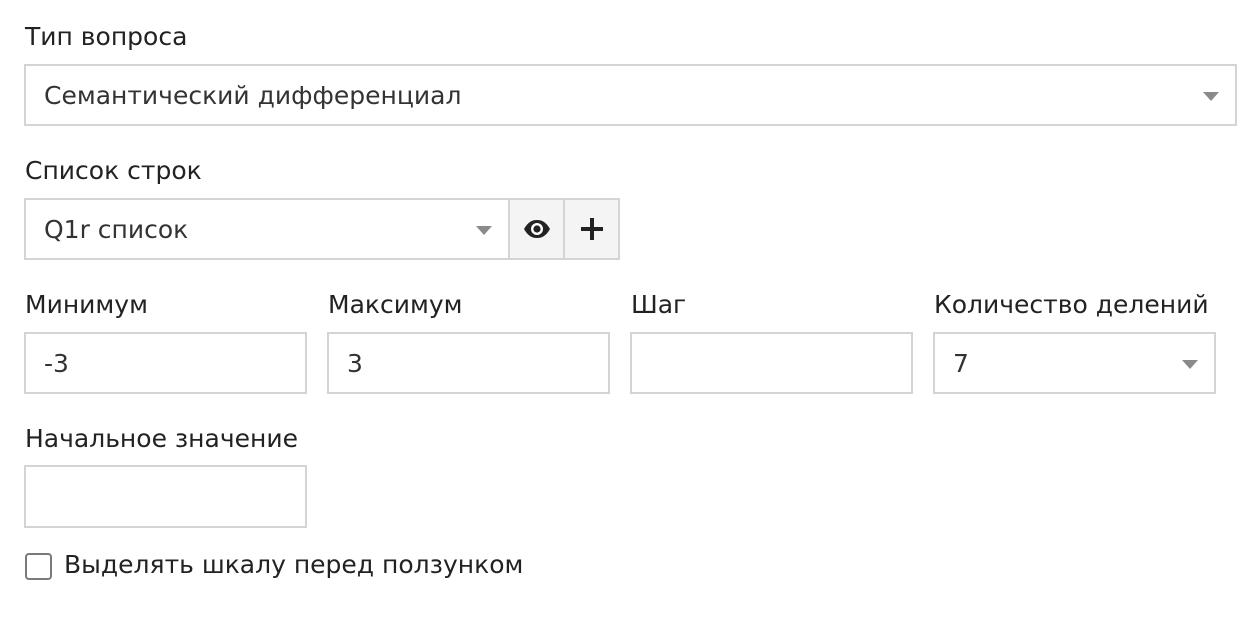  I want to click on step-input, so click(771, 363).